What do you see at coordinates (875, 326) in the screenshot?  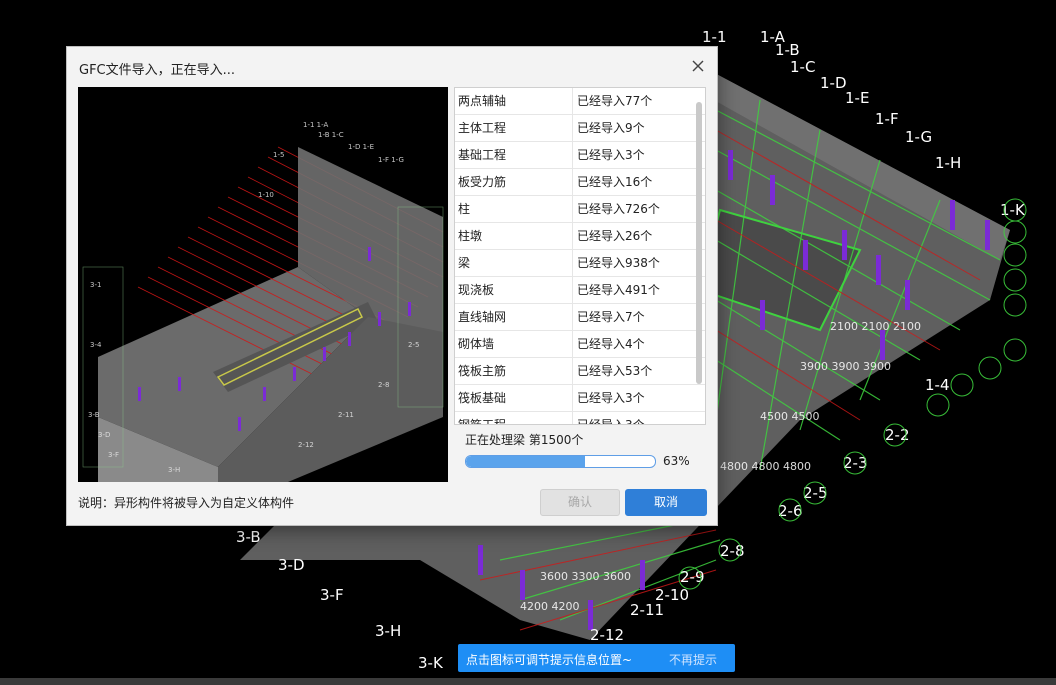 I see `svg-text: 2100 2100 2100` at bounding box center [875, 326].